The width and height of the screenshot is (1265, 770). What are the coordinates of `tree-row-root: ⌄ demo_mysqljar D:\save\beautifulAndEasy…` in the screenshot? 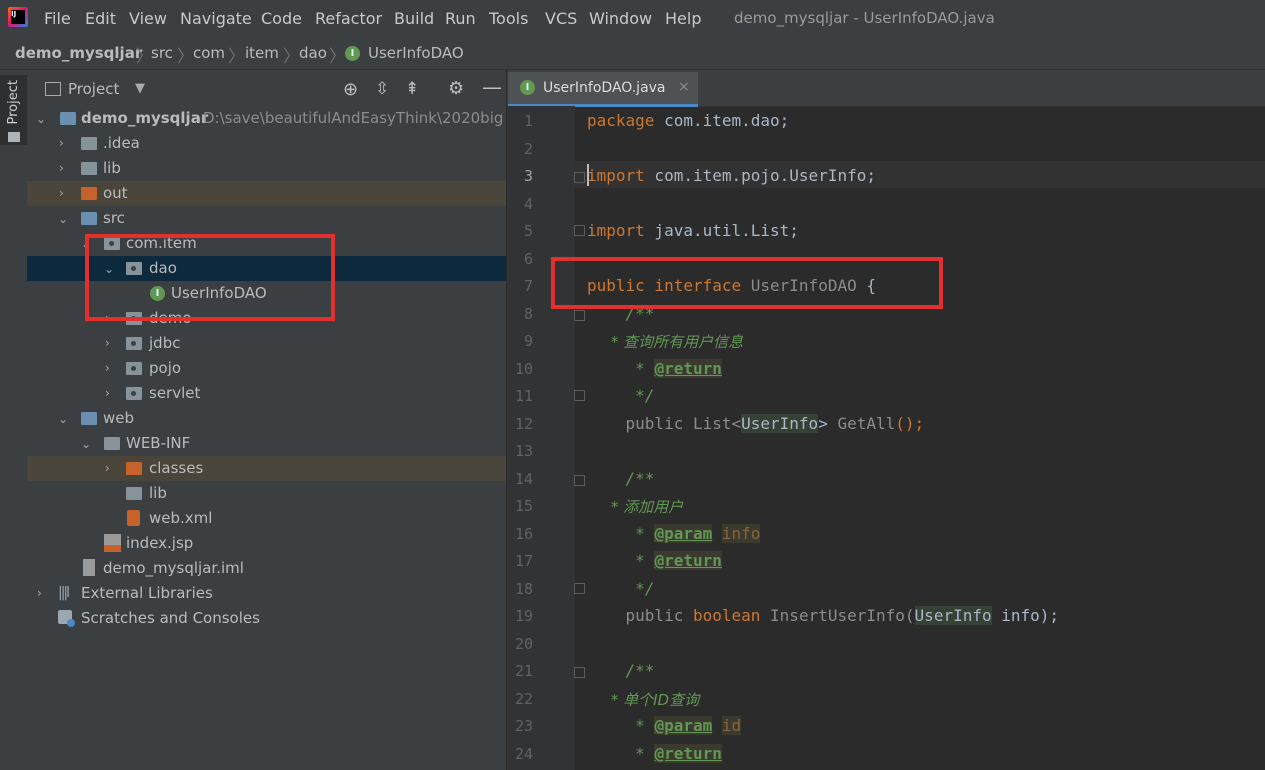 It's located at (266, 118).